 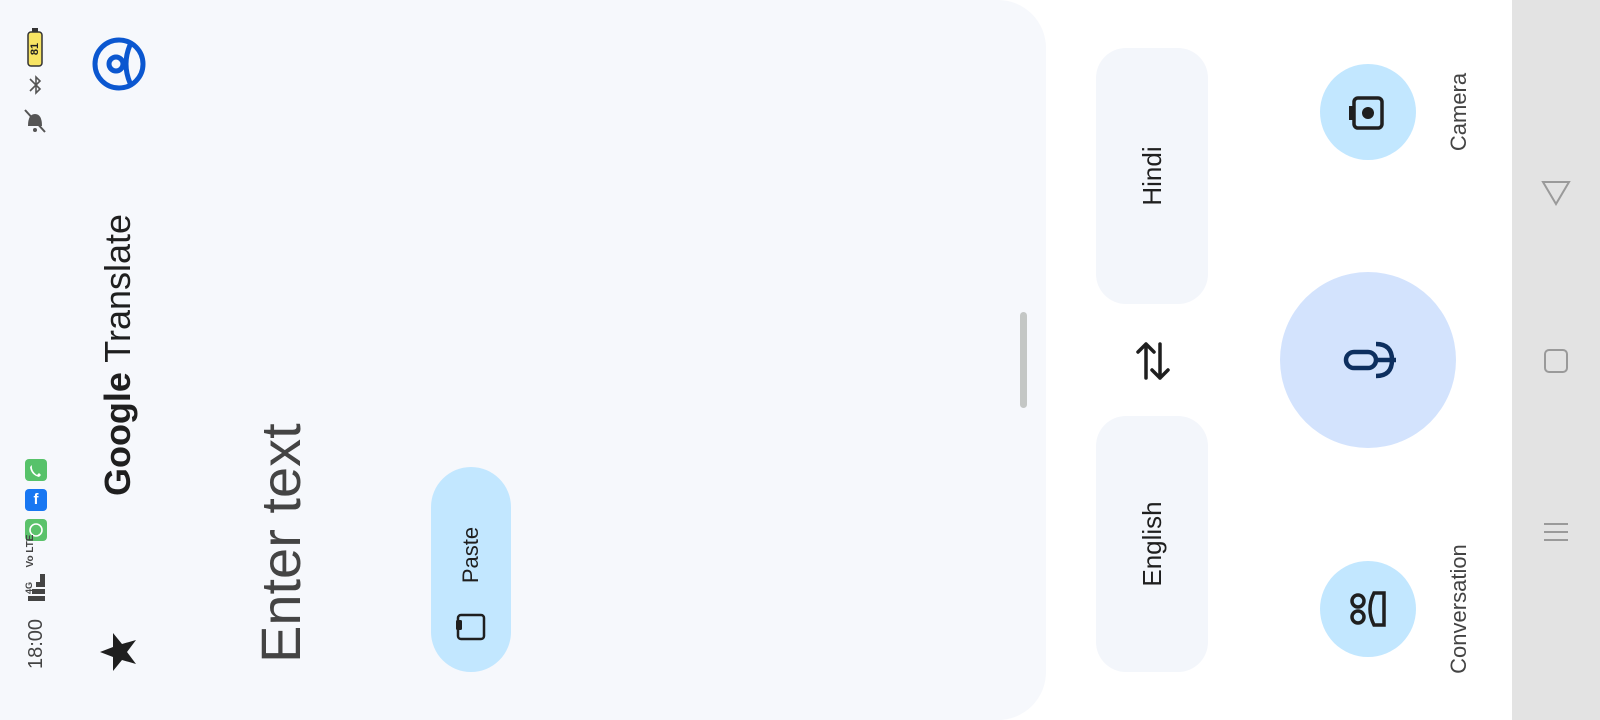 I want to click on conversation-button, so click(x=1368, y=609).